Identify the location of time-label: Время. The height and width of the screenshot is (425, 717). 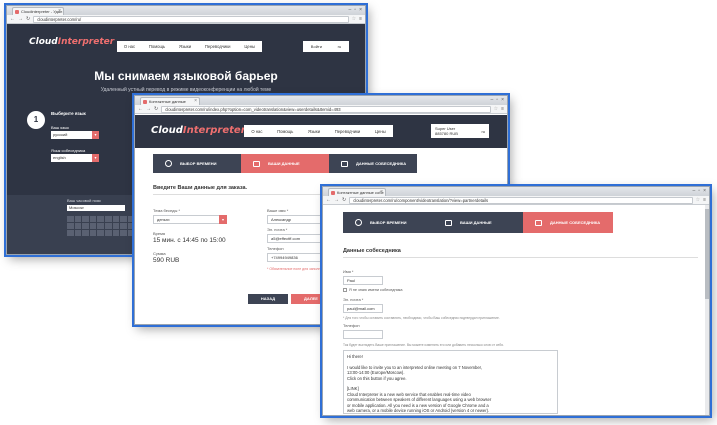
(159, 233).